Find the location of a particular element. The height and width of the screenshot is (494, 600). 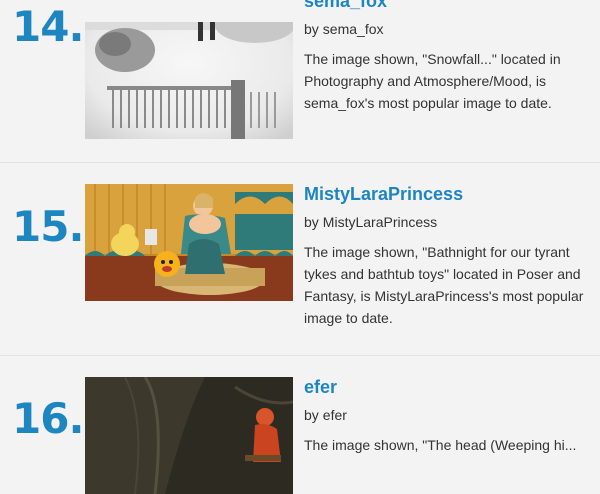

head-image is located at coordinates (189, 435).